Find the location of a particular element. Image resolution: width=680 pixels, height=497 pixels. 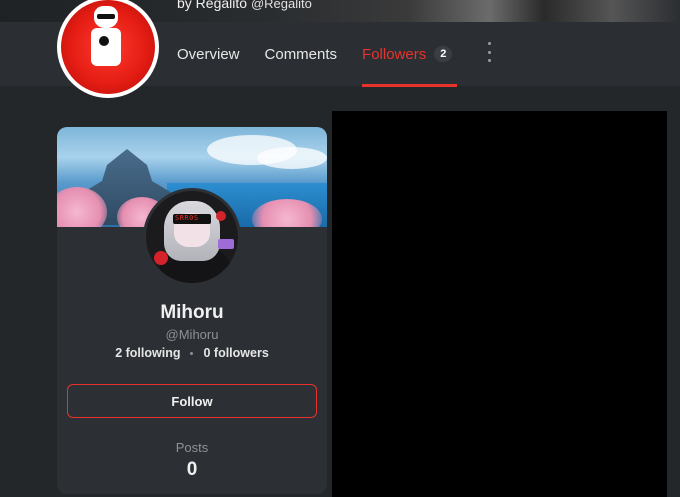

separator-dot is located at coordinates (192, 353).